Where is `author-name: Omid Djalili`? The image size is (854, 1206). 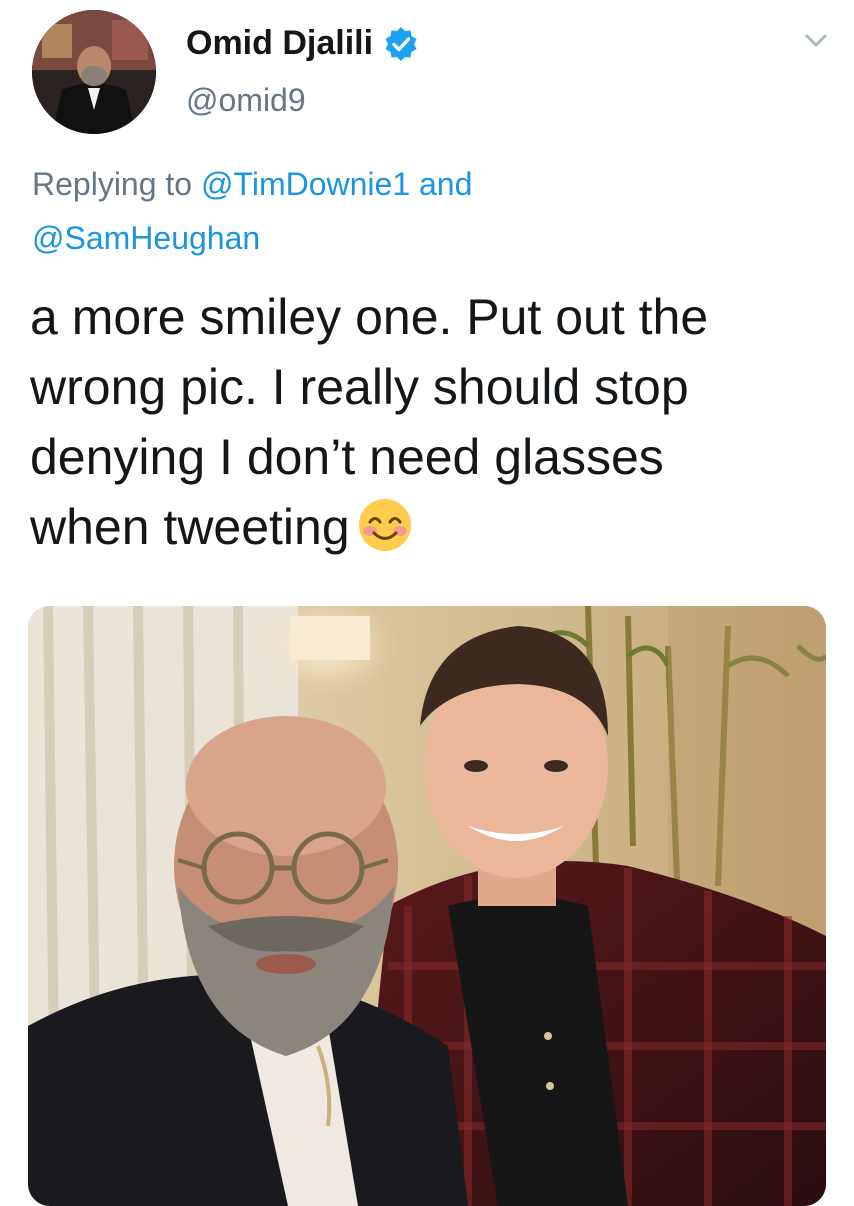
author-name: Omid Djalili is located at coordinates (302, 43).